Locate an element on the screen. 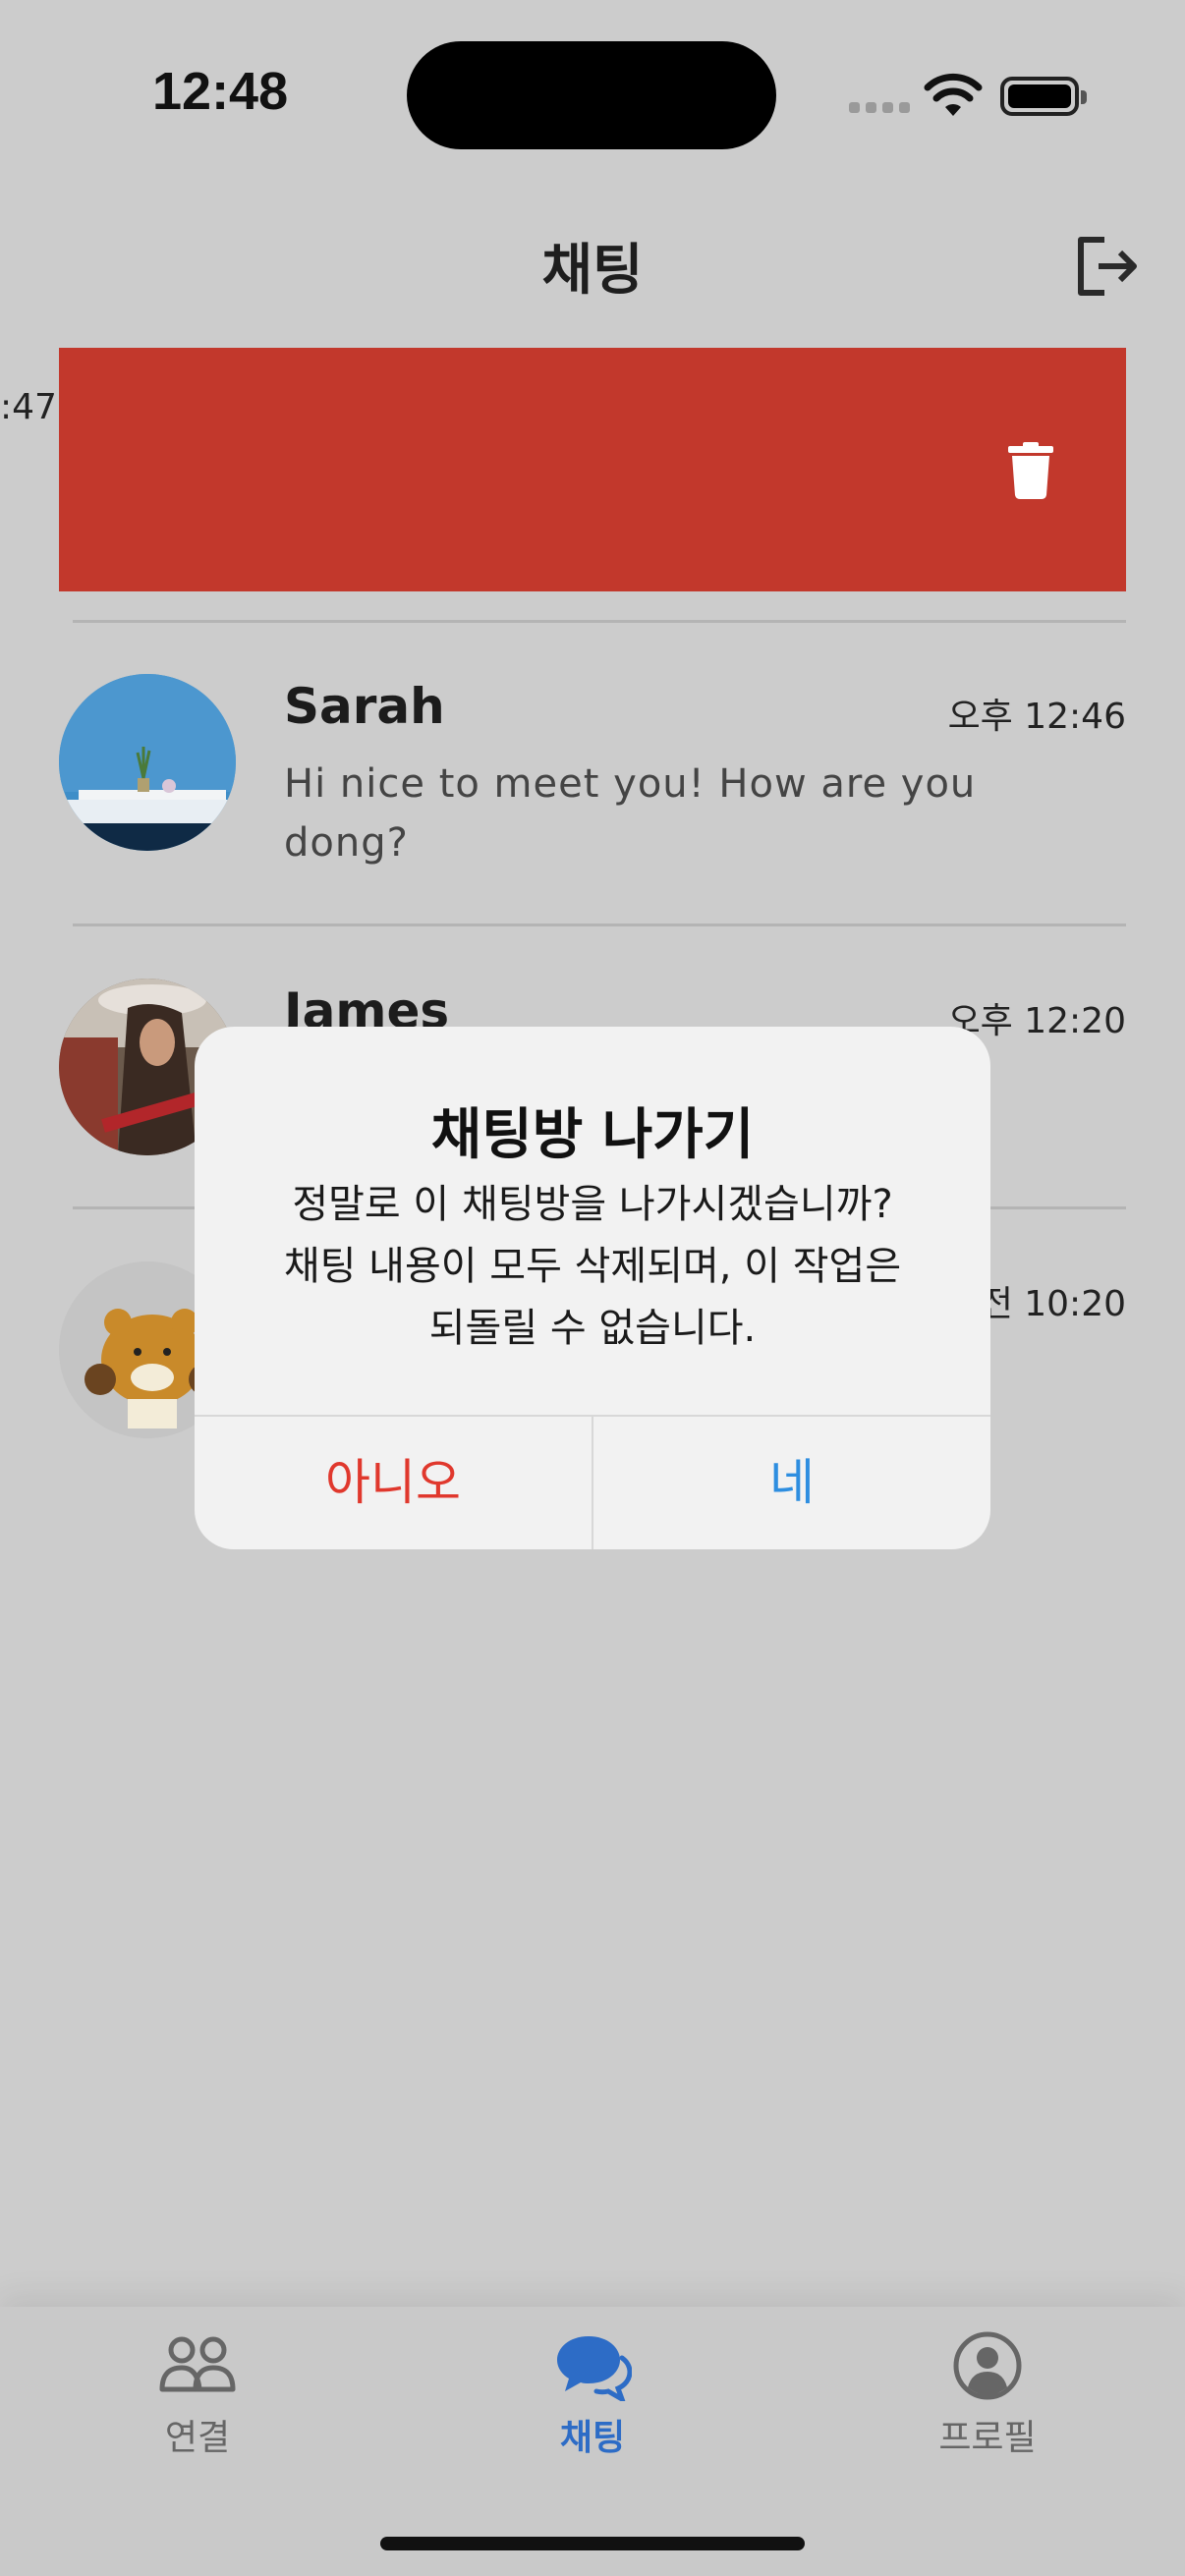 The height and width of the screenshot is (2576, 1185). tab-connections: 연결 is located at coordinates (198, 2405).